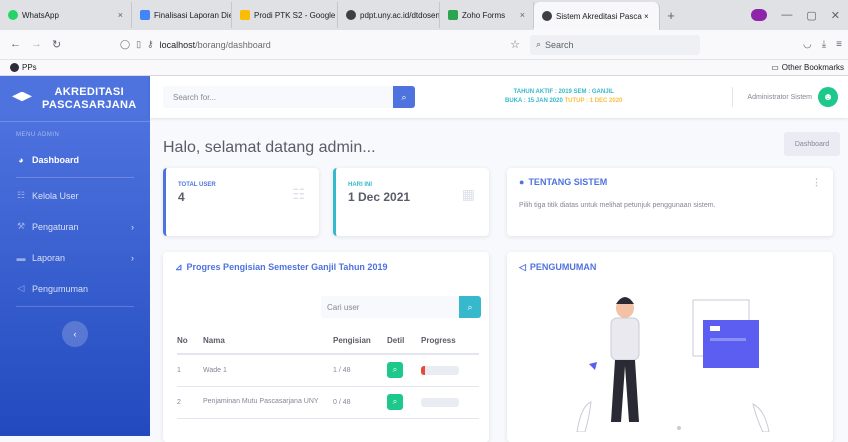 This screenshot has width=848, height=442. Describe the element at coordinates (21, 226) in the screenshot. I see `wrench-icon: ⚒` at that location.